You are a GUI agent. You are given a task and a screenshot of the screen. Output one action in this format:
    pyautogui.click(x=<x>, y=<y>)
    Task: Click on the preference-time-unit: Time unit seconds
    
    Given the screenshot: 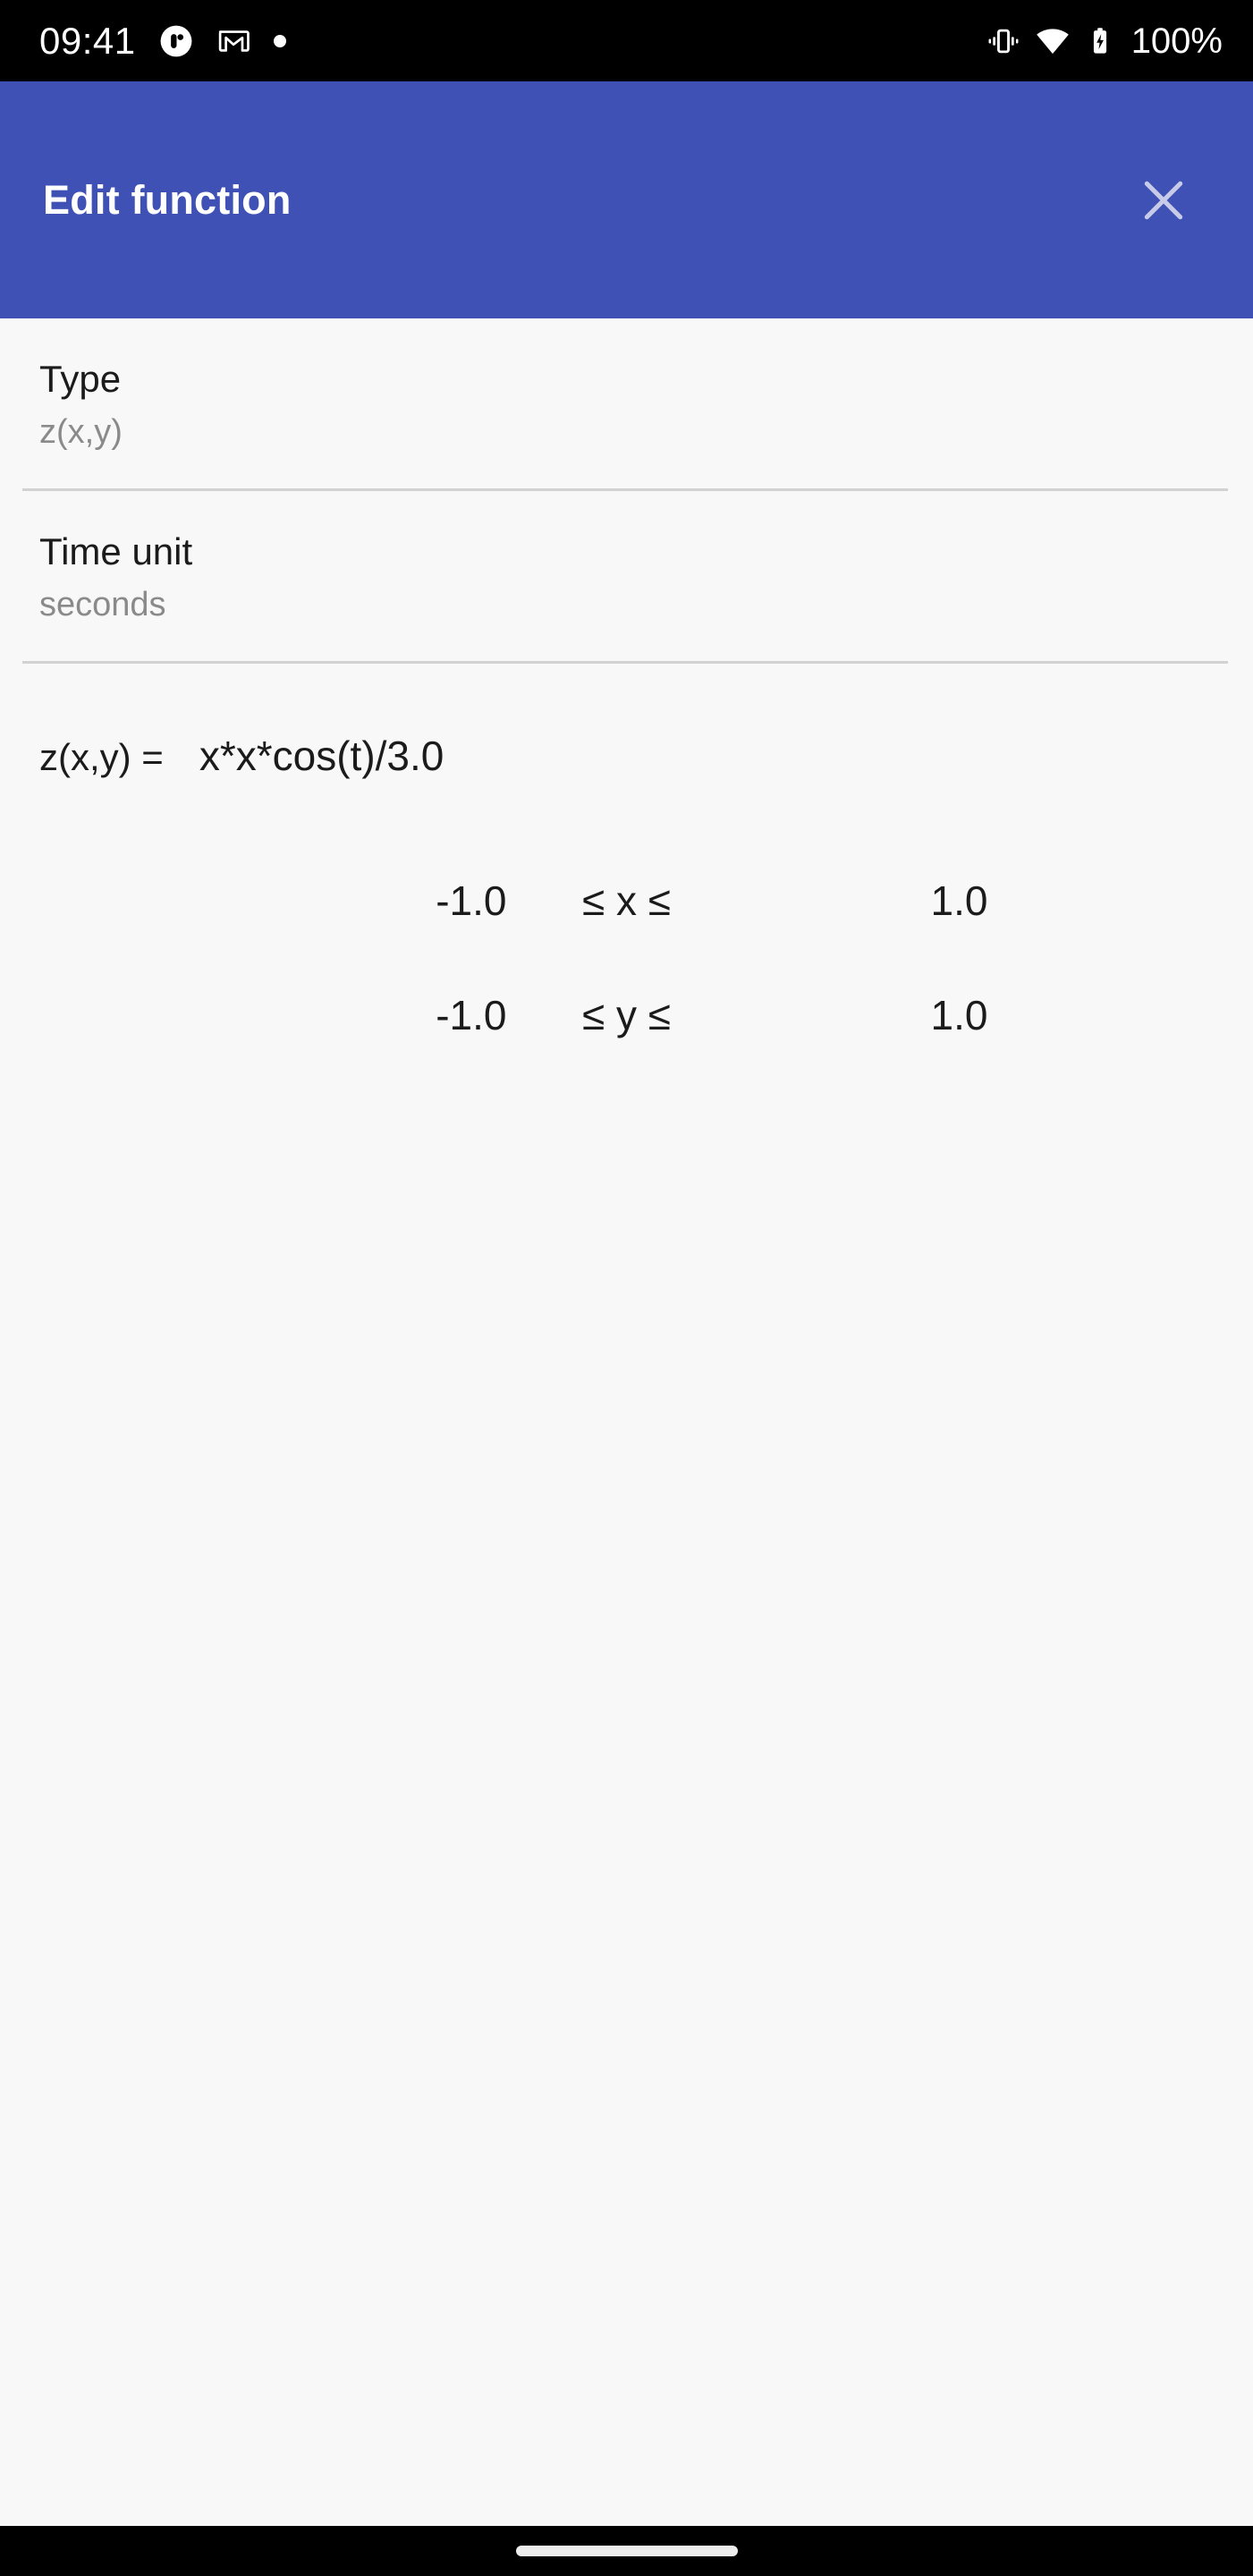 What is the action you would take?
    pyautogui.click(x=626, y=576)
    